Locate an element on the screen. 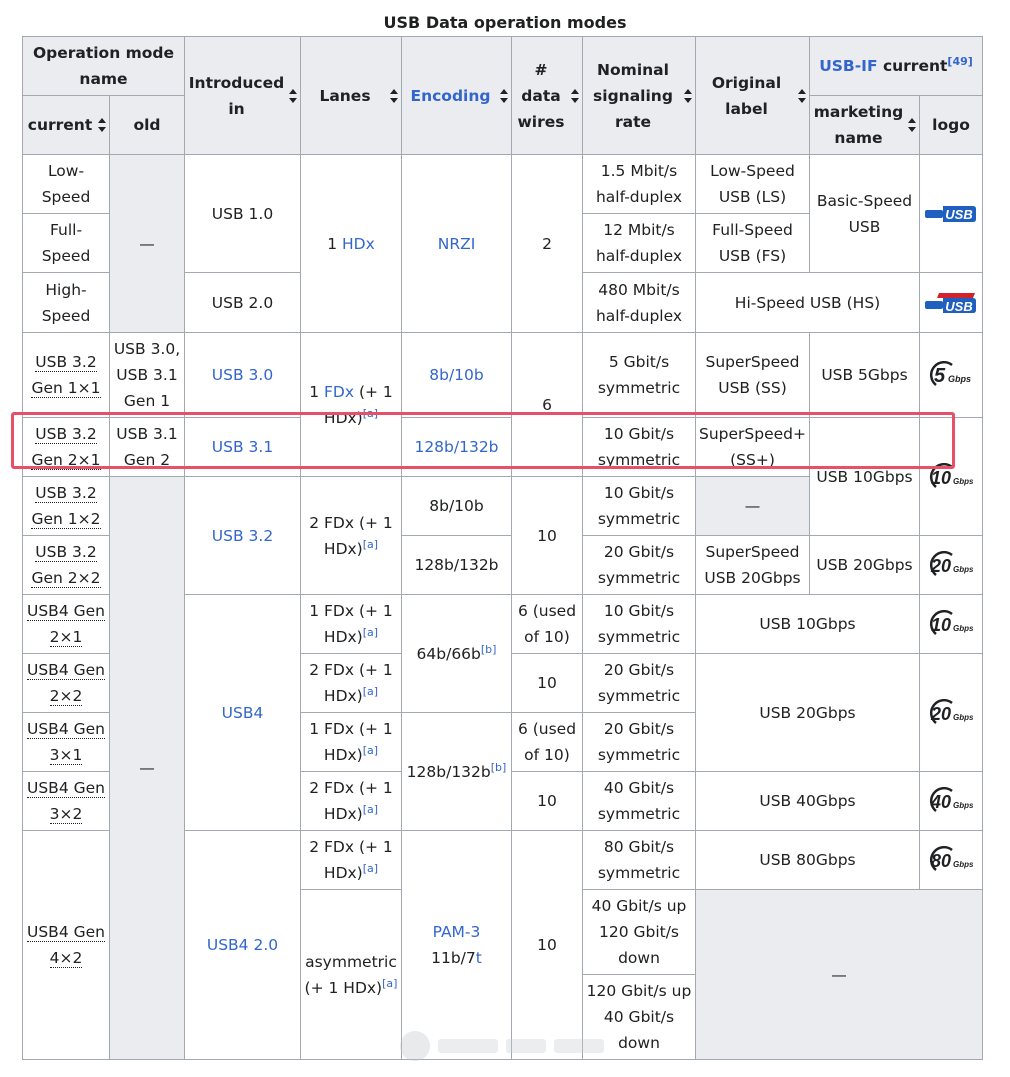 This screenshot has width=1010, height=1077. cell-rate: 80 Gbit/s symmetric is located at coordinates (639, 860).